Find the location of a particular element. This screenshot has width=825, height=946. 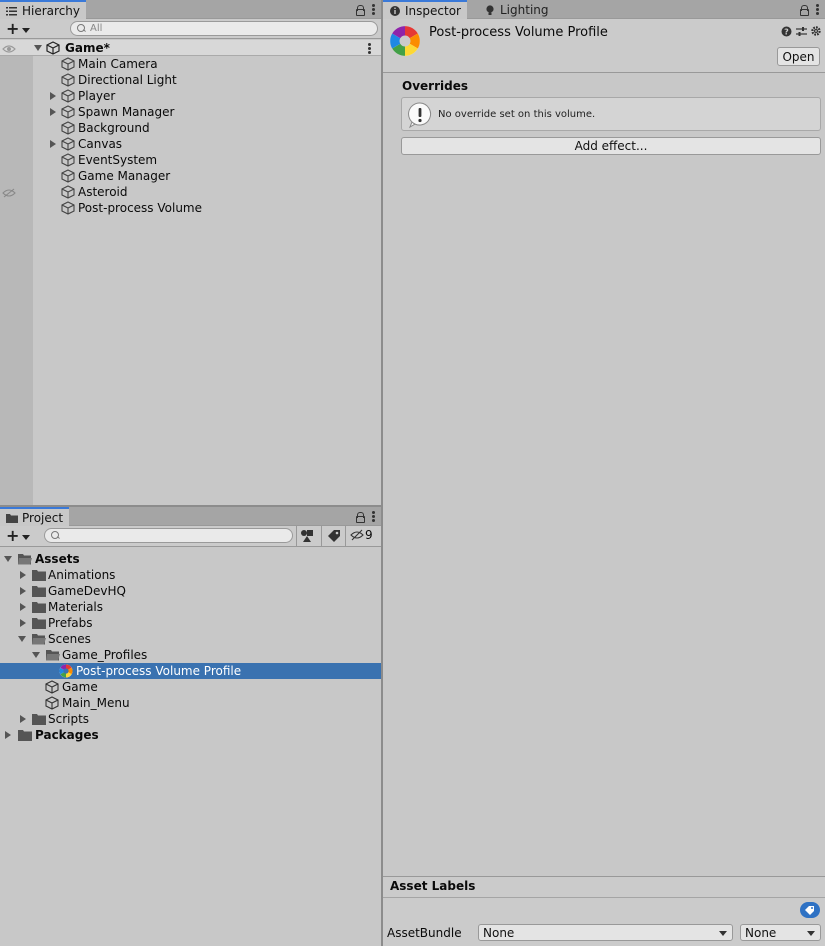

tab-hierarchy: Hierarchy is located at coordinates (43, 10).